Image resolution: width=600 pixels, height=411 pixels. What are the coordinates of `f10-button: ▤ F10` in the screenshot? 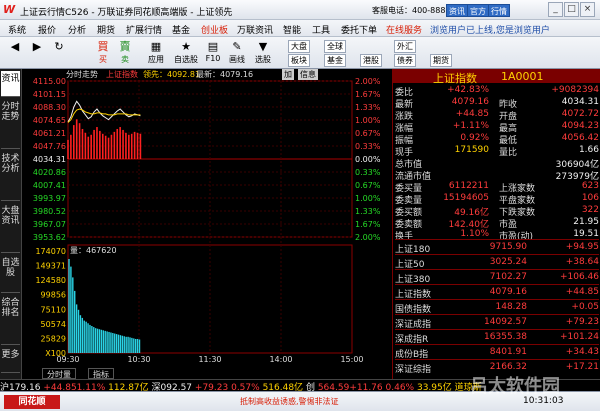 It's located at (213, 53).